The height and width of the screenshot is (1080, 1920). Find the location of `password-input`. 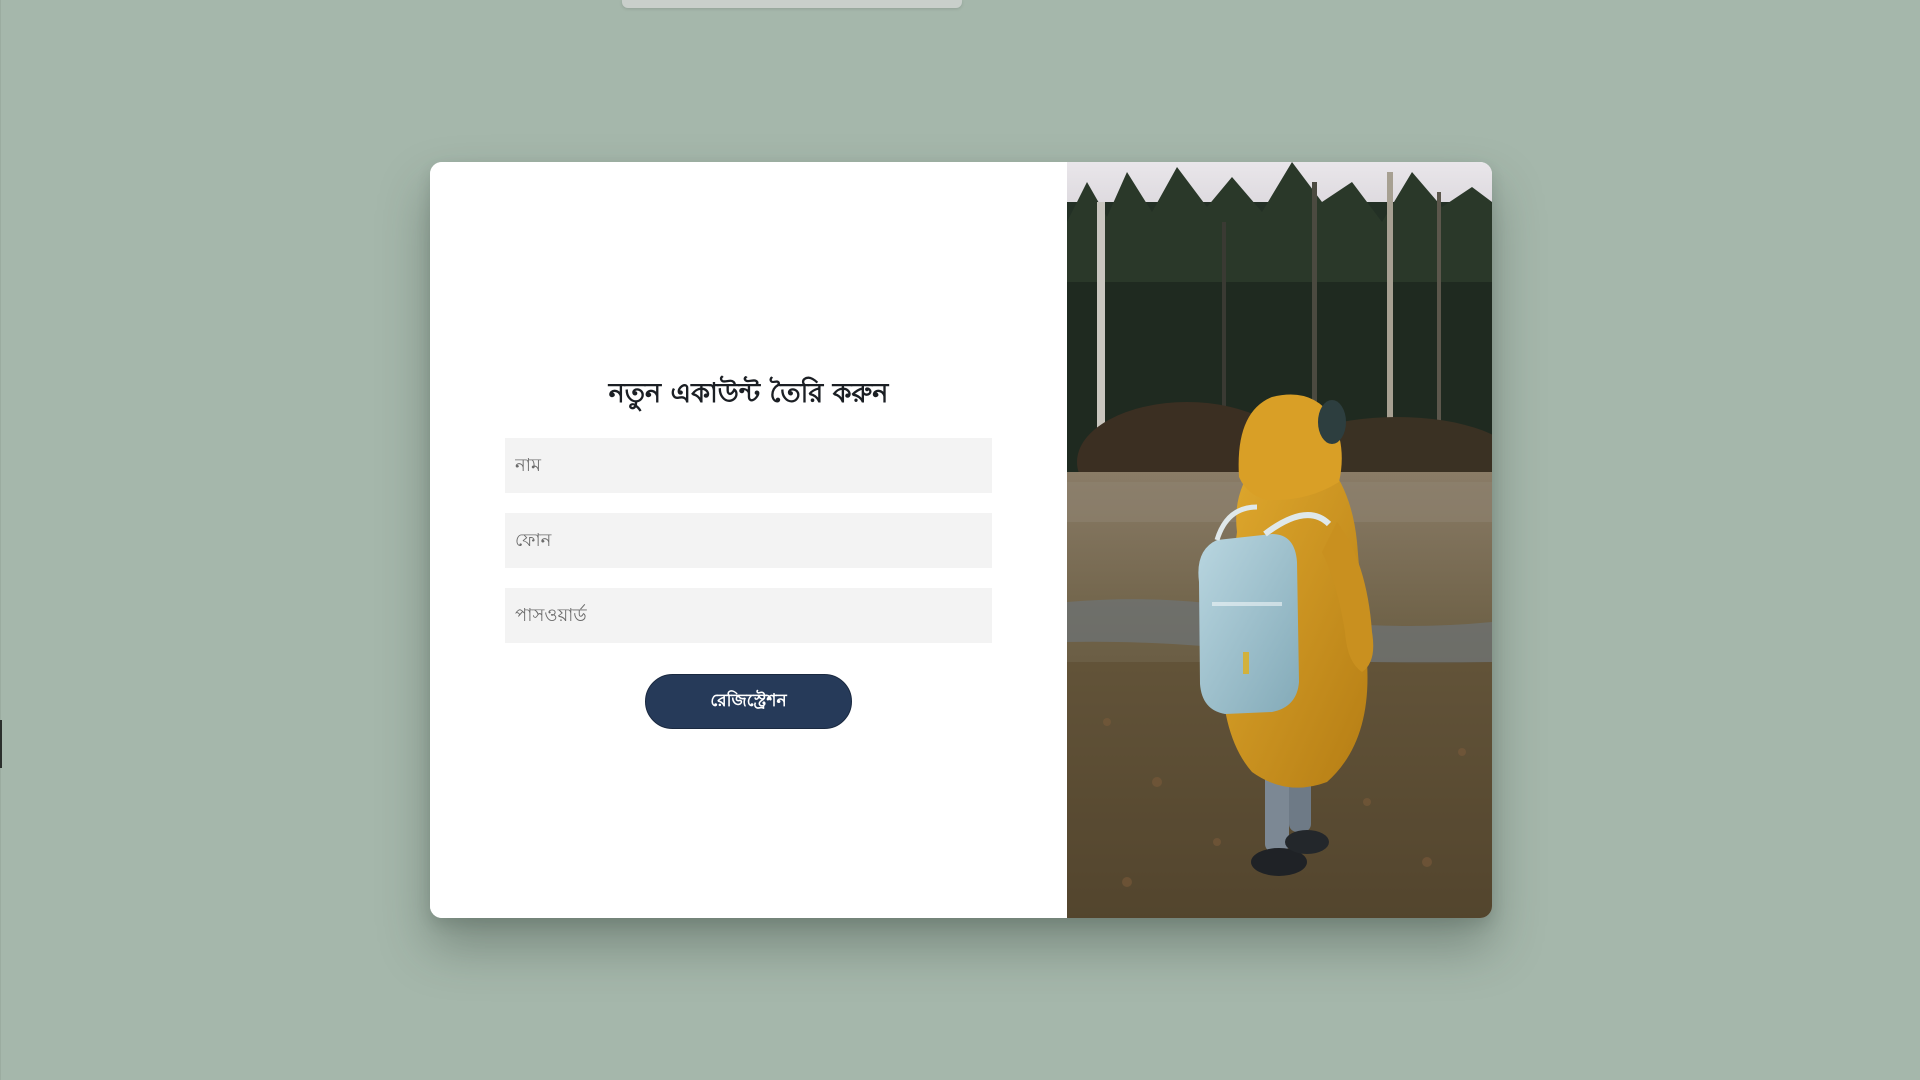

password-input is located at coordinates (748, 615).